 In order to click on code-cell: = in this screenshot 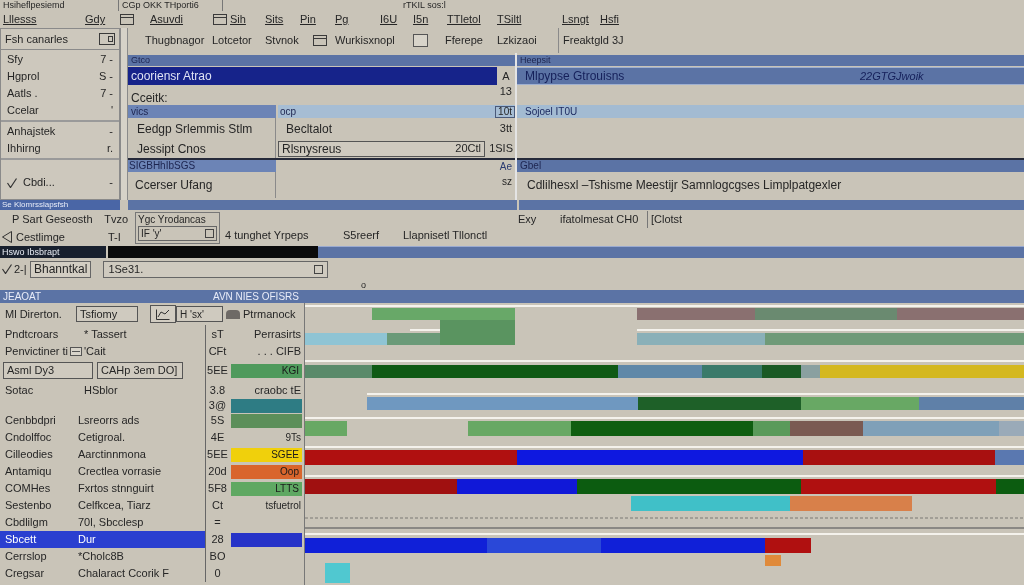, I will do `click(217, 522)`.